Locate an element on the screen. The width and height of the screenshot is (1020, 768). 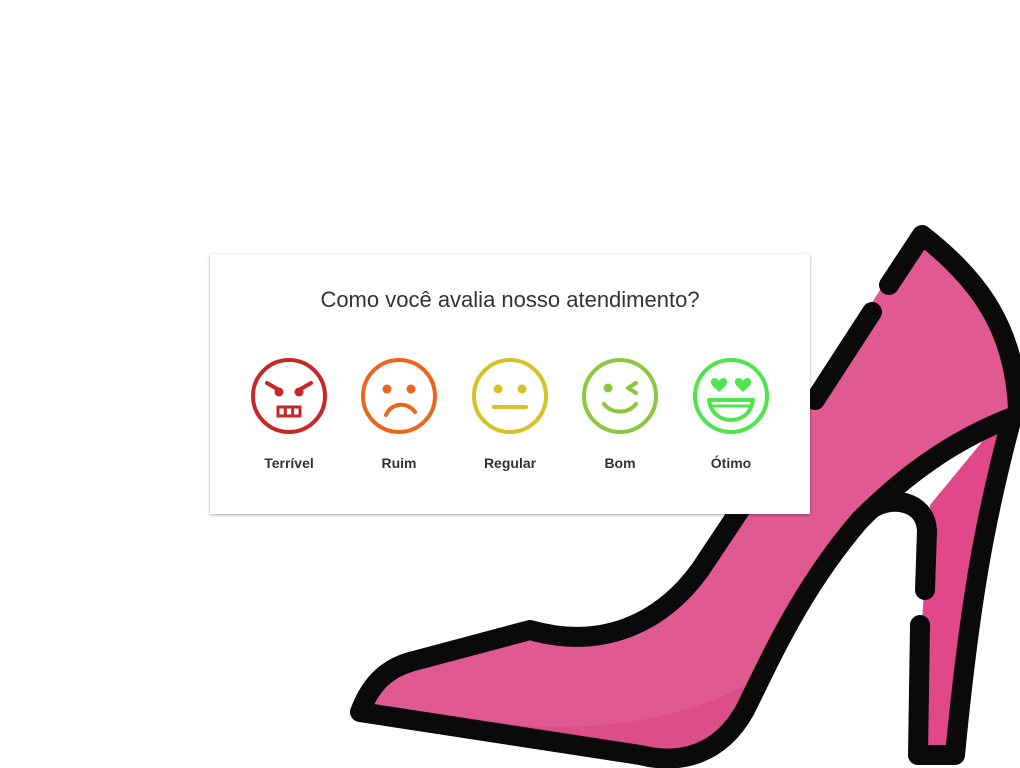
rating-label: Ótimo is located at coordinates (731, 463).